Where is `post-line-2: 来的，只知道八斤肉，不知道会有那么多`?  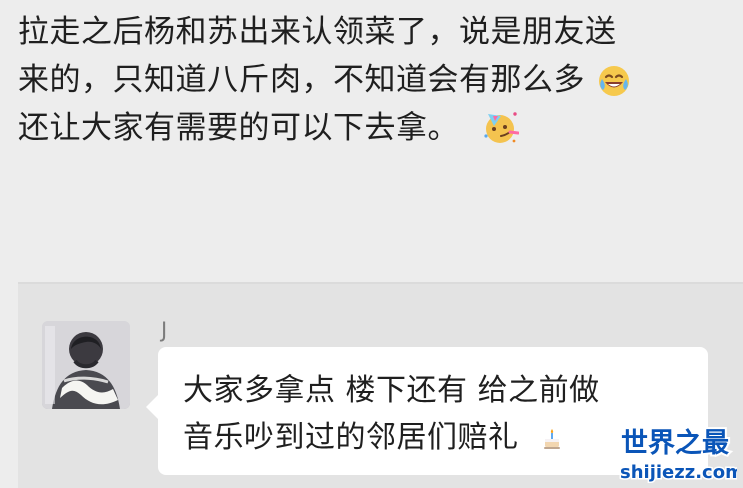 post-line-2: 来的，只知道八斤肉，不知道会有那么多 is located at coordinates (368, 80).